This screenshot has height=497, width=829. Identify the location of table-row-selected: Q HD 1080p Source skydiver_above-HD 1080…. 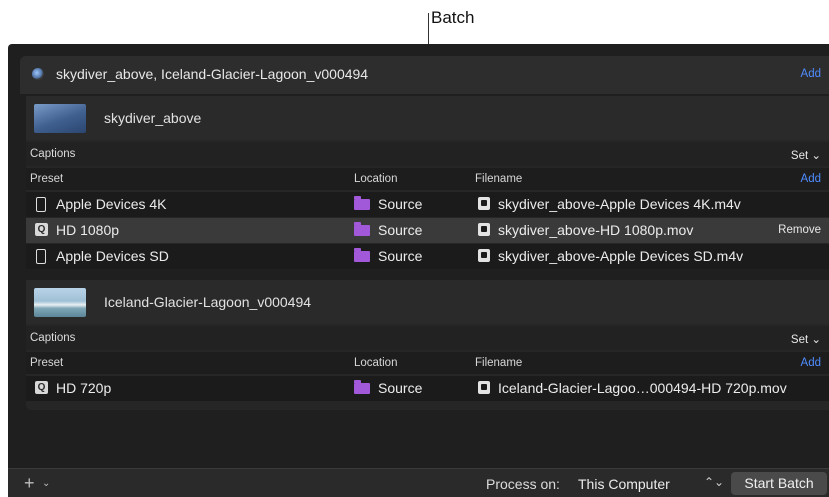
(427, 230).